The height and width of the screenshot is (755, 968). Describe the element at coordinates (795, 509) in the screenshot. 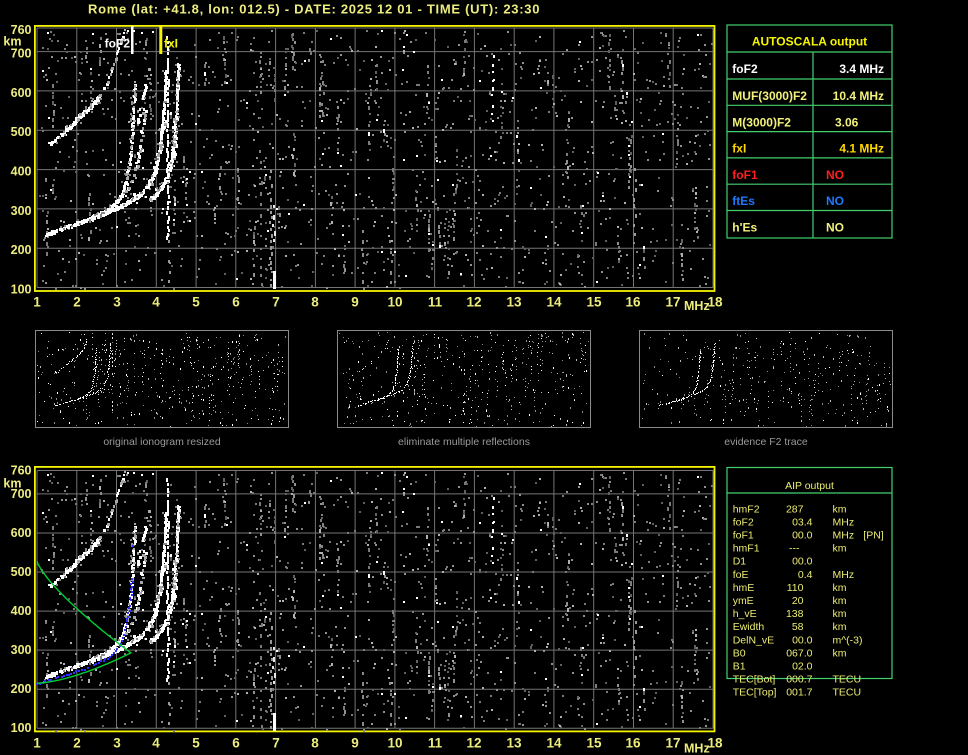

I see `svg-text: 287` at that location.